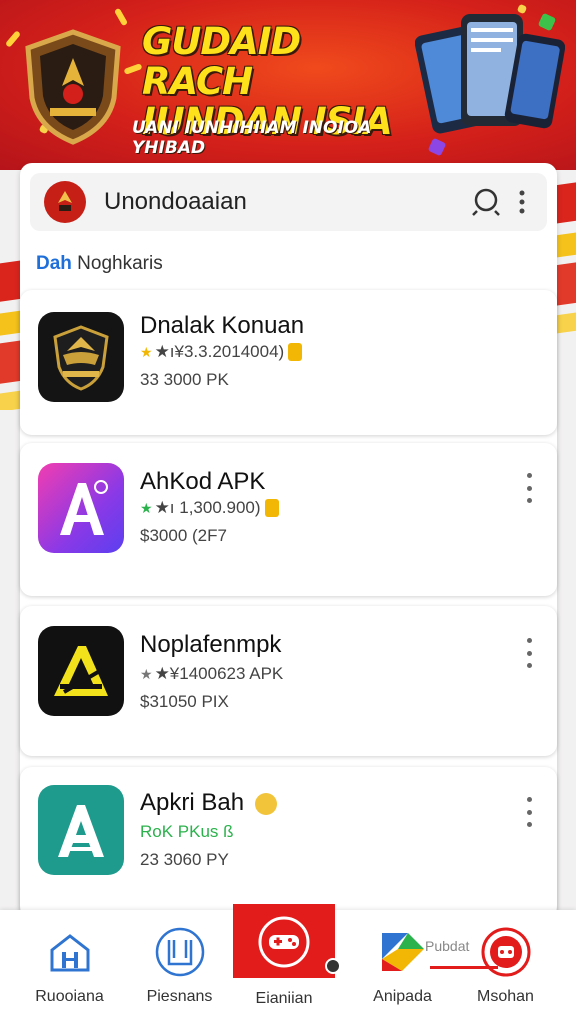 The height and width of the screenshot is (1024, 576). What do you see at coordinates (464, 967) in the screenshot?
I see `active-underline` at bounding box center [464, 967].